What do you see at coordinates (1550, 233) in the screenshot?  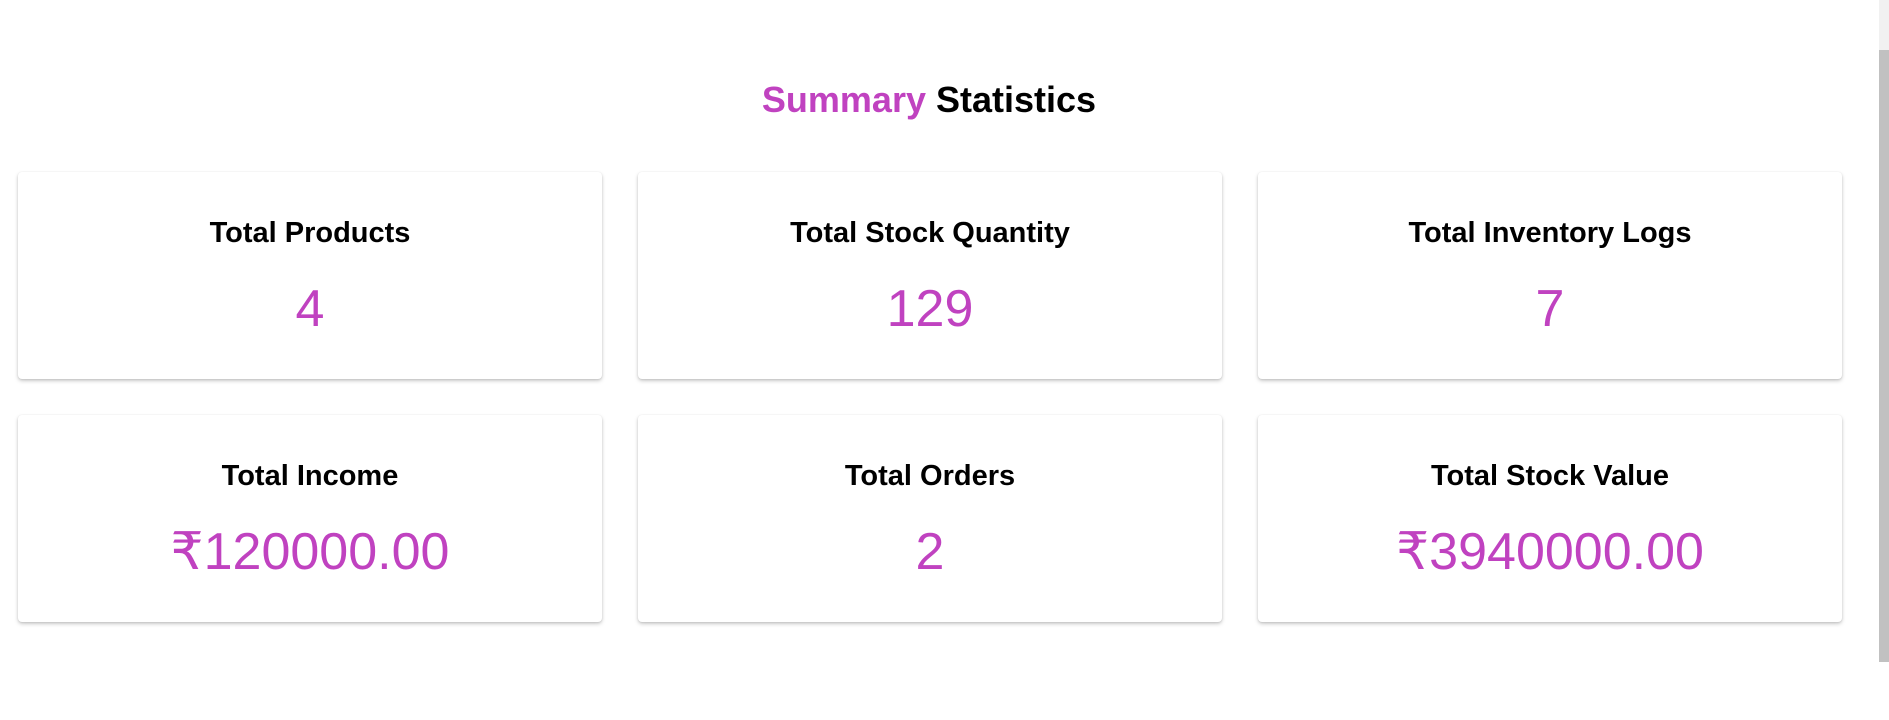 I see `stat-card-title: Total Inventory Logs` at bounding box center [1550, 233].